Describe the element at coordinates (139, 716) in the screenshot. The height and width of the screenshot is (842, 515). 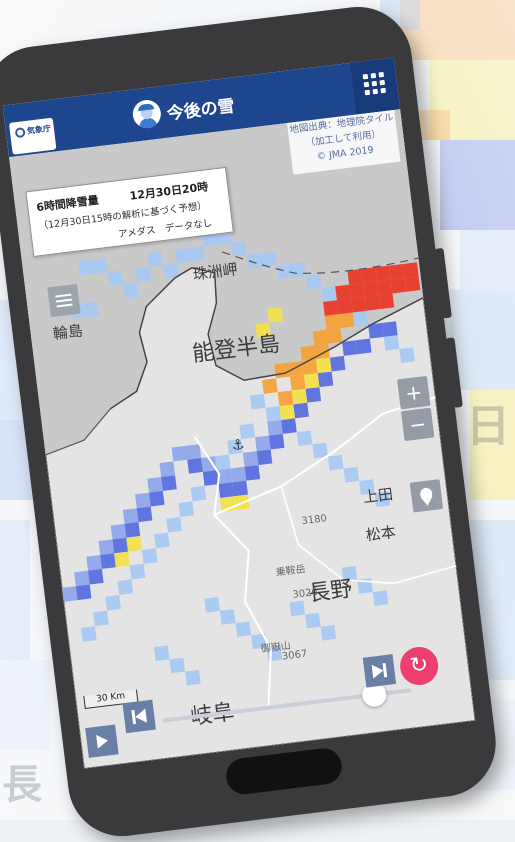
I see `skip-back-button` at that location.